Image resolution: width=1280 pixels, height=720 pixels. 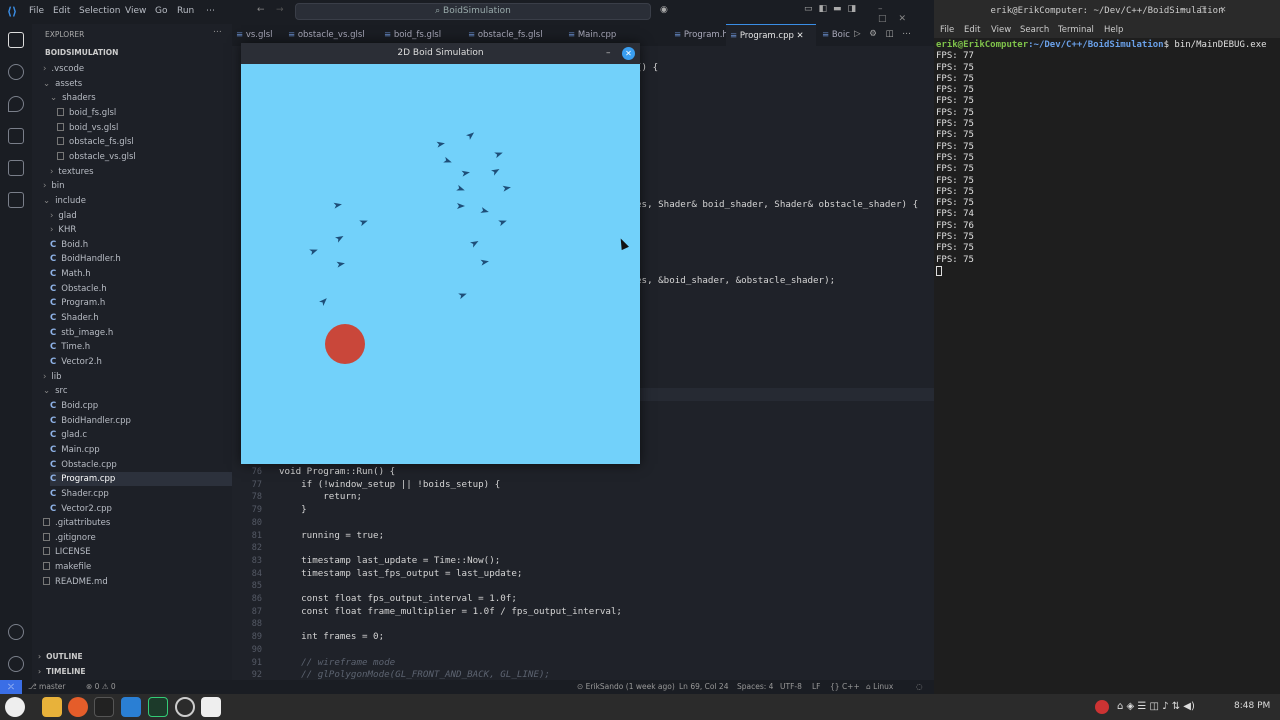 I want to click on terminal-menu-search: Search, so click(x=1034, y=30).